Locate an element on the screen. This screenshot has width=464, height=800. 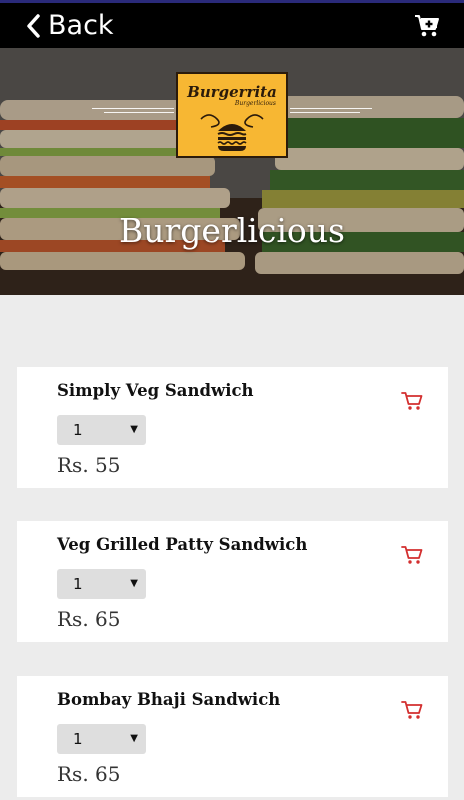
item-name: Veg Grilled Patty Sandwich is located at coordinates (182, 544).